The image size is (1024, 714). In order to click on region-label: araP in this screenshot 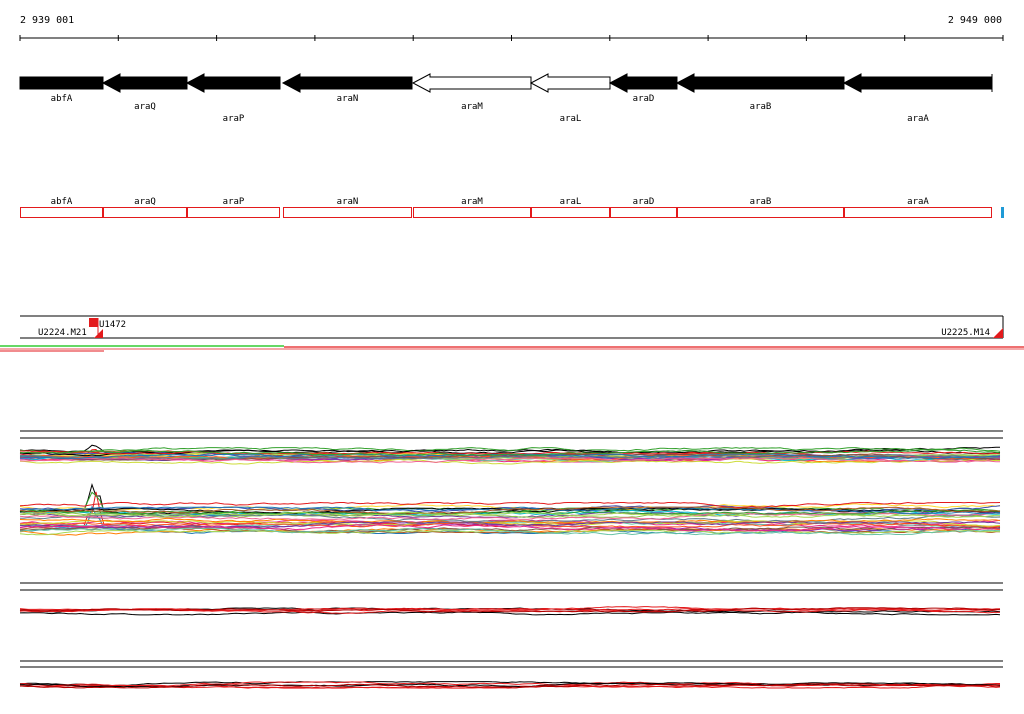, I will do `click(234, 202)`.